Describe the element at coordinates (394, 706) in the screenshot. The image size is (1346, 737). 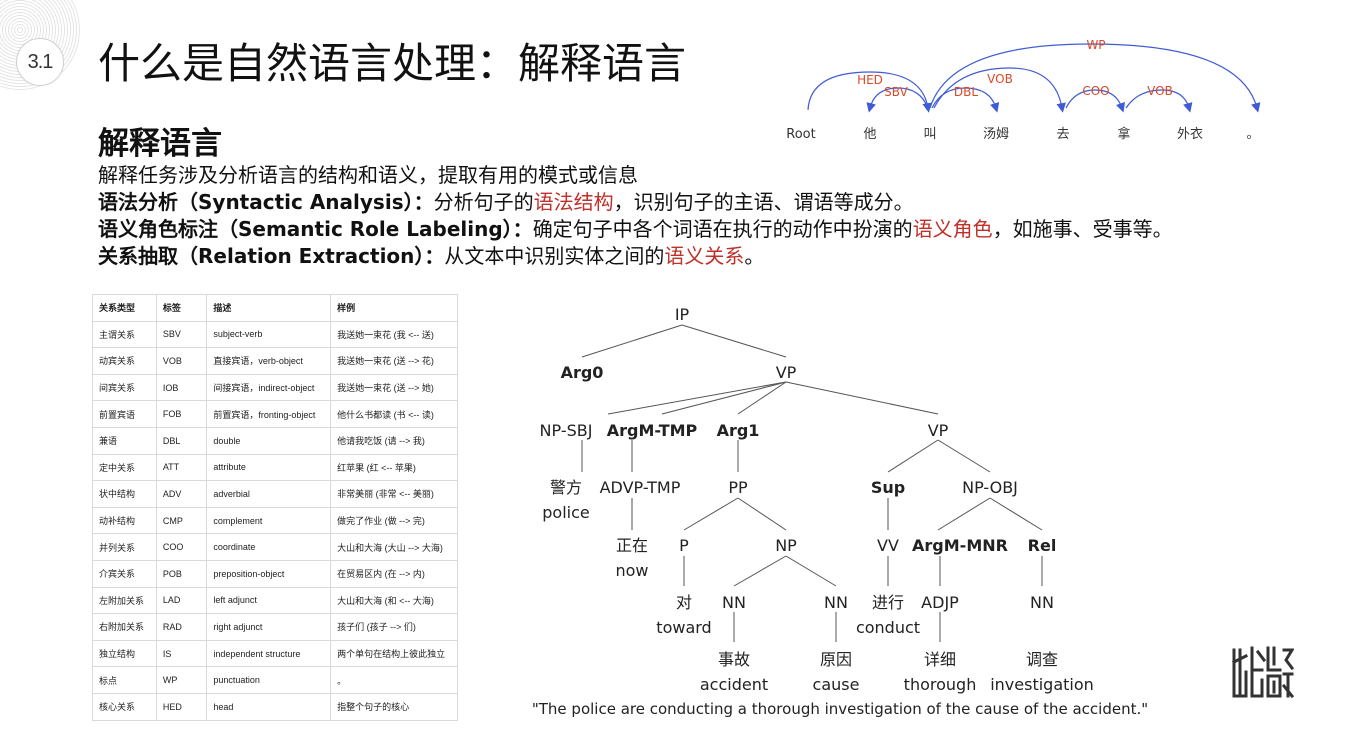
I see `table-cell: 指整个句子的核心` at that location.